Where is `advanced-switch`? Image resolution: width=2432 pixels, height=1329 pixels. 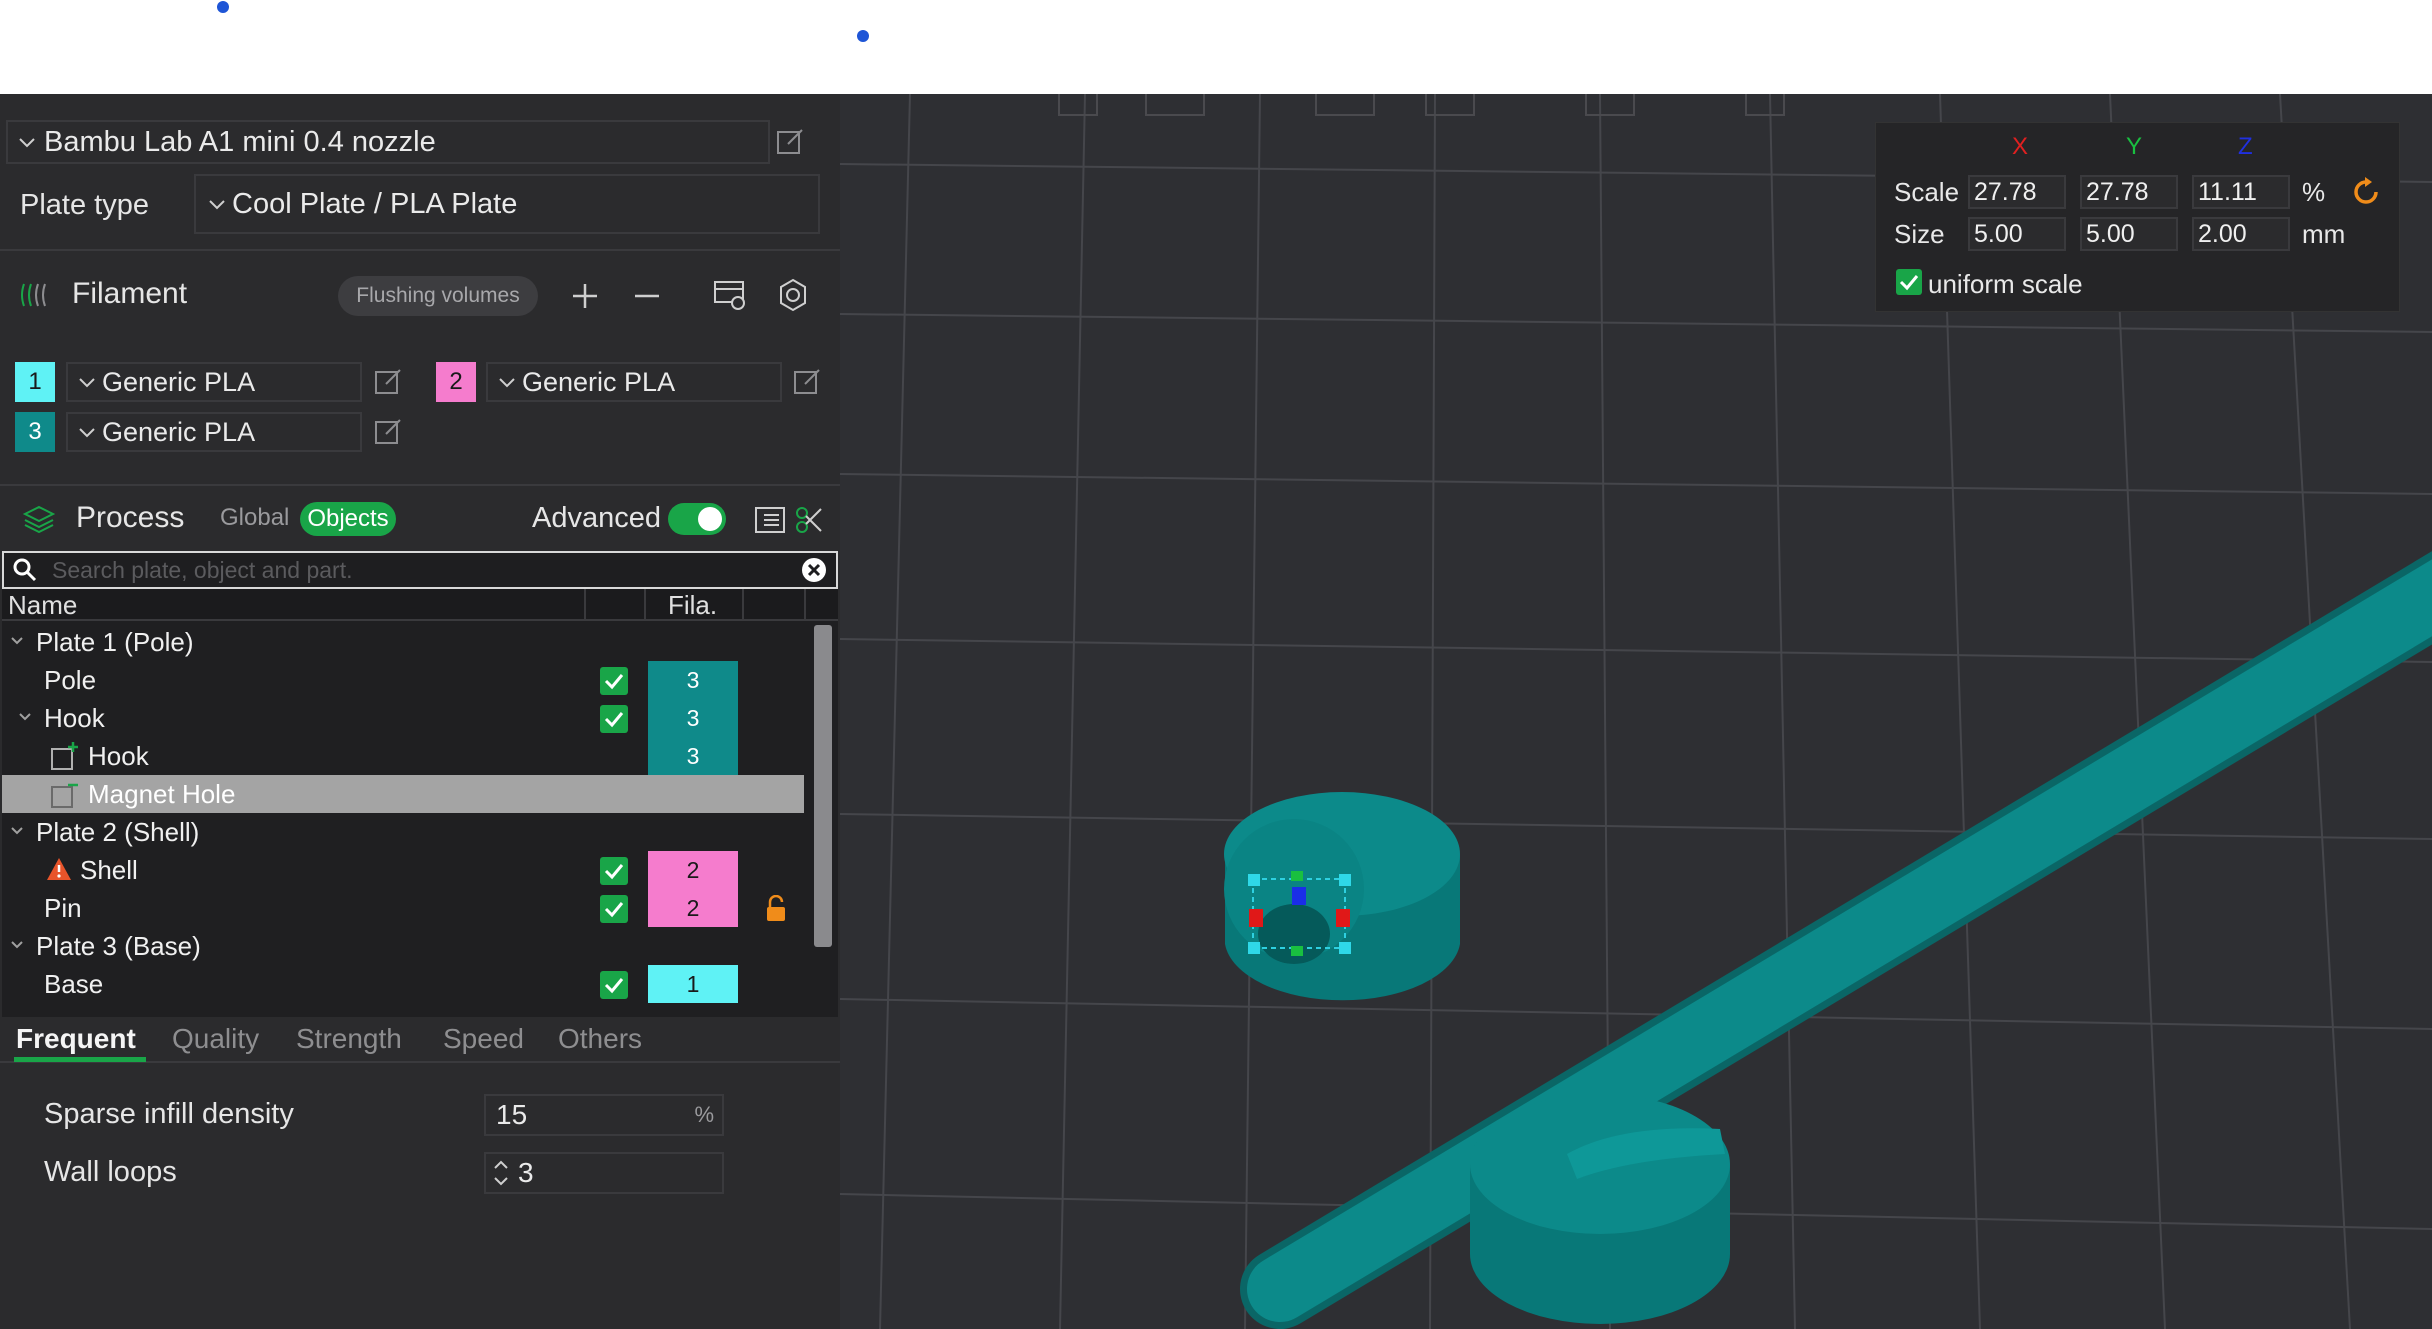
advanced-switch is located at coordinates (697, 519).